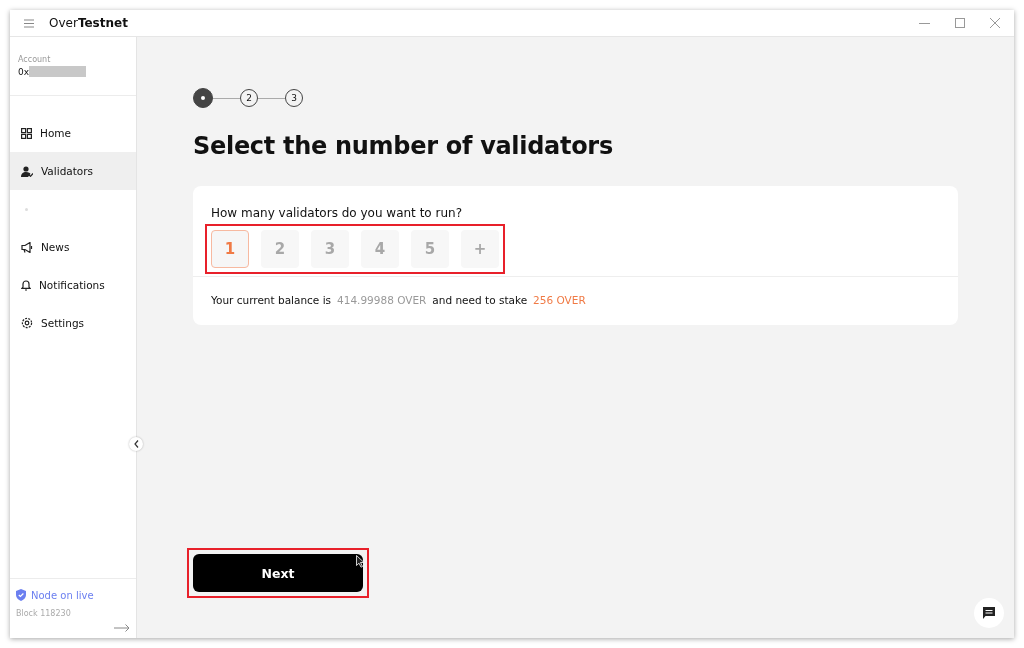 Image resolution: width=1024 pixels, height=648 pixels. What do you see at coordinates (26, 133) in the screenshot?
I see `grid-icon` at bounding box center [26, 133].